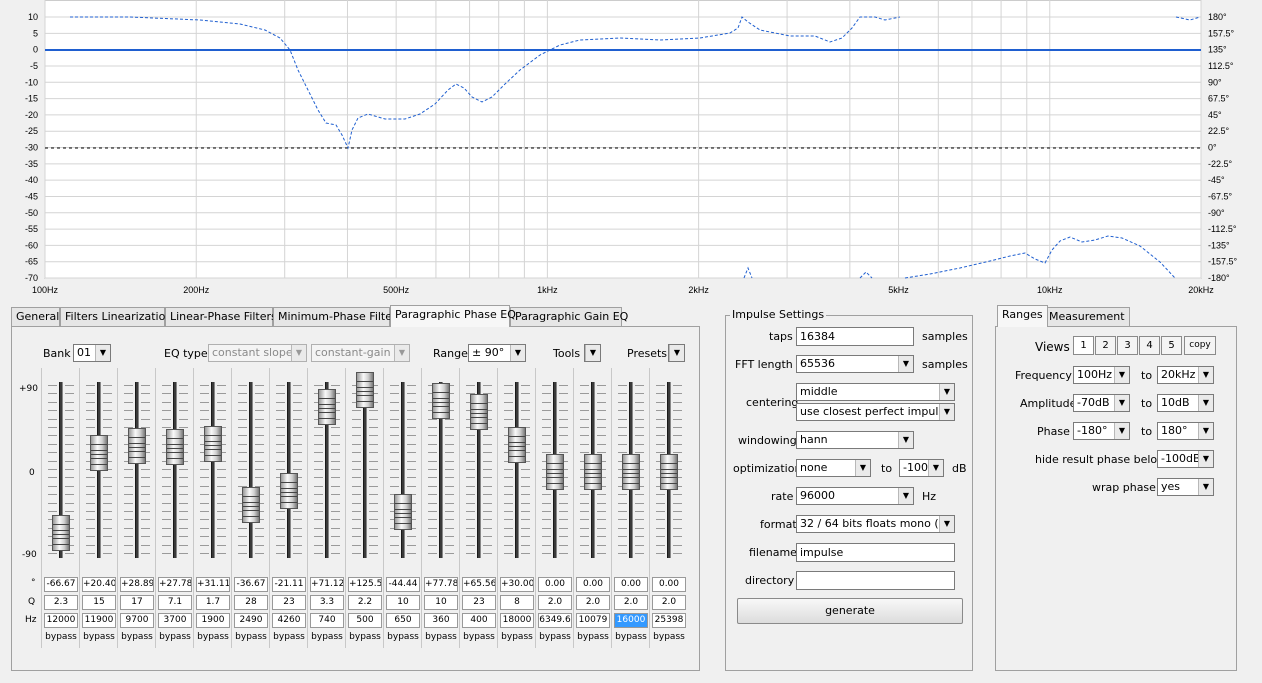  Describe the element at coordinates (116, 316) in the screenshot. I see `tab-filters-linearization: Filters Linearization` at that location.